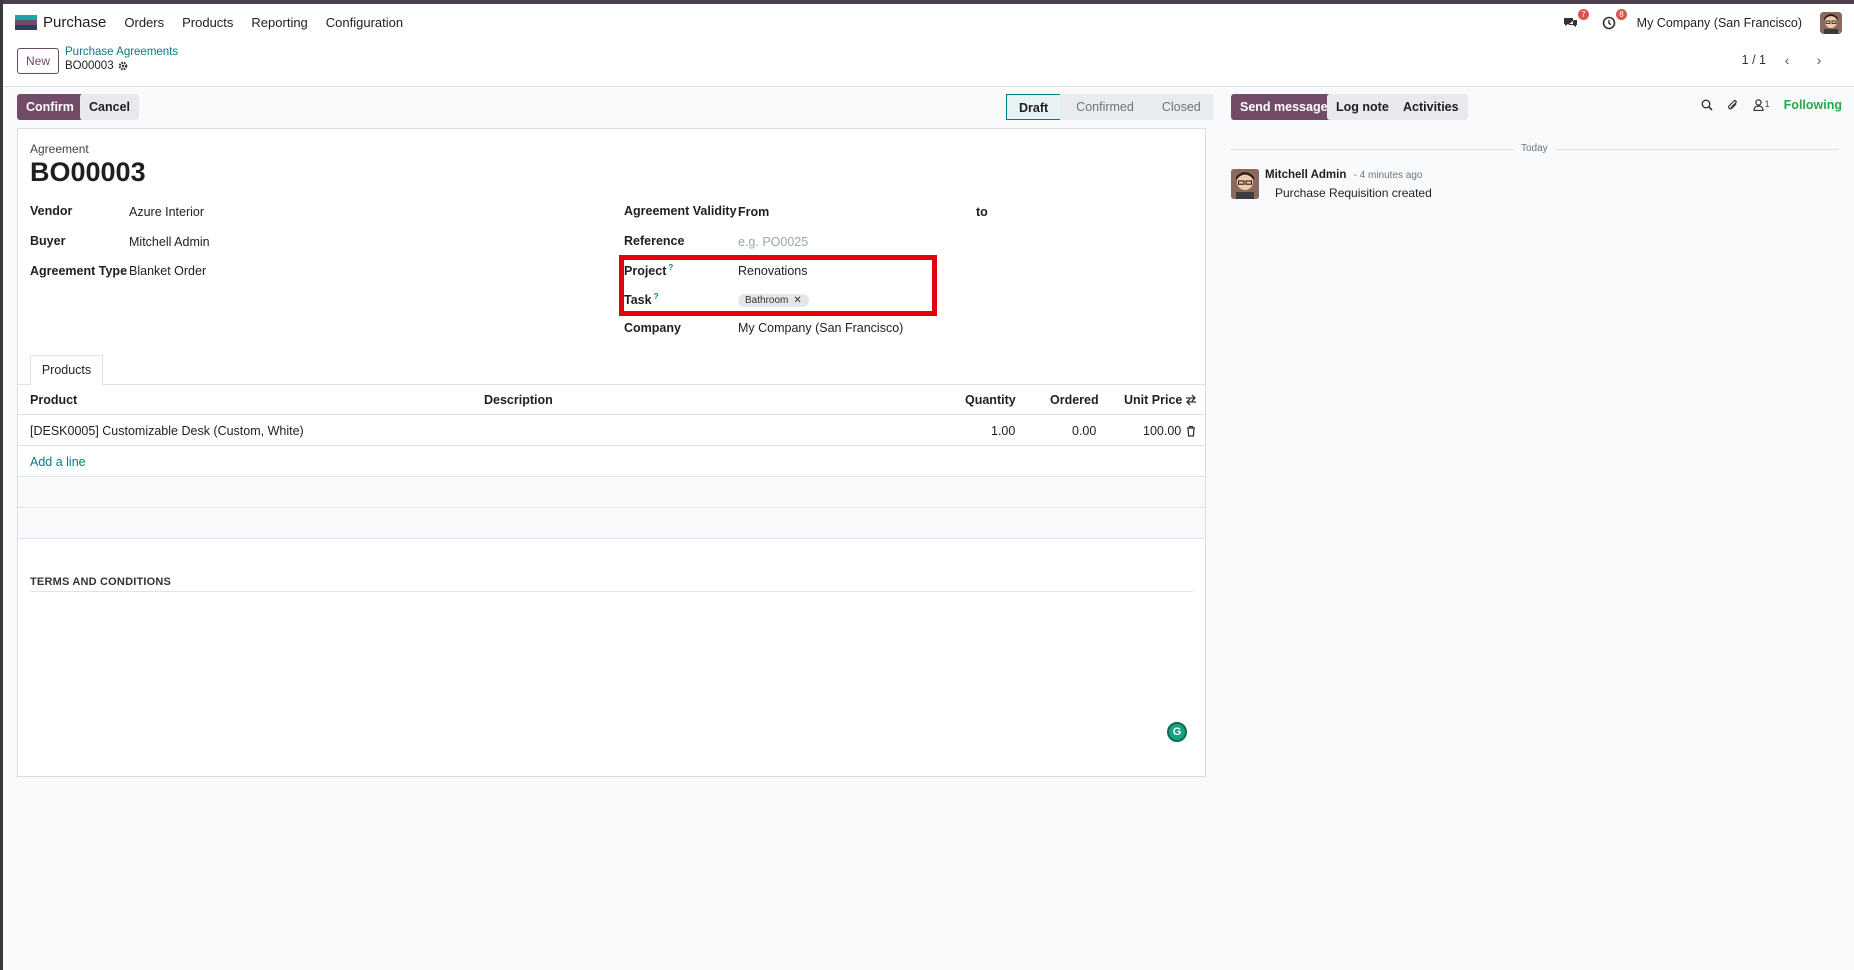 This screenshot has width=1854, height=970. What do you see at coordinates (50, 107) in the screenshot?
I see `confirm-button: Confirm` at bounding box center [50, 107].